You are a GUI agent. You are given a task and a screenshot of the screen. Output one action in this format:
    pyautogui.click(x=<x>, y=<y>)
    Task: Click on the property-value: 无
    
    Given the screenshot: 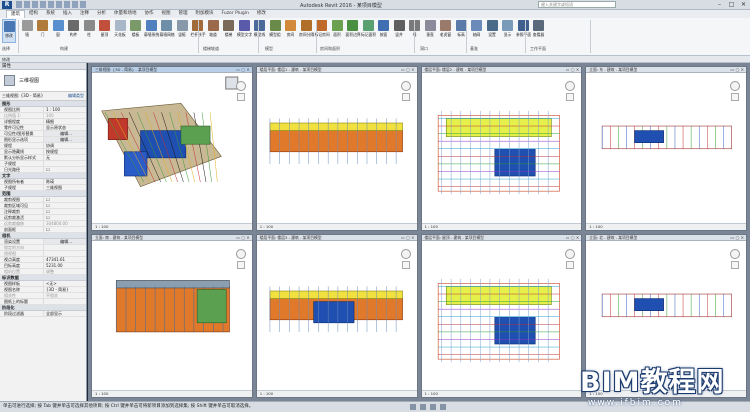 What is the action you would take?
    pyautogui.click(x=65, y=157)
    